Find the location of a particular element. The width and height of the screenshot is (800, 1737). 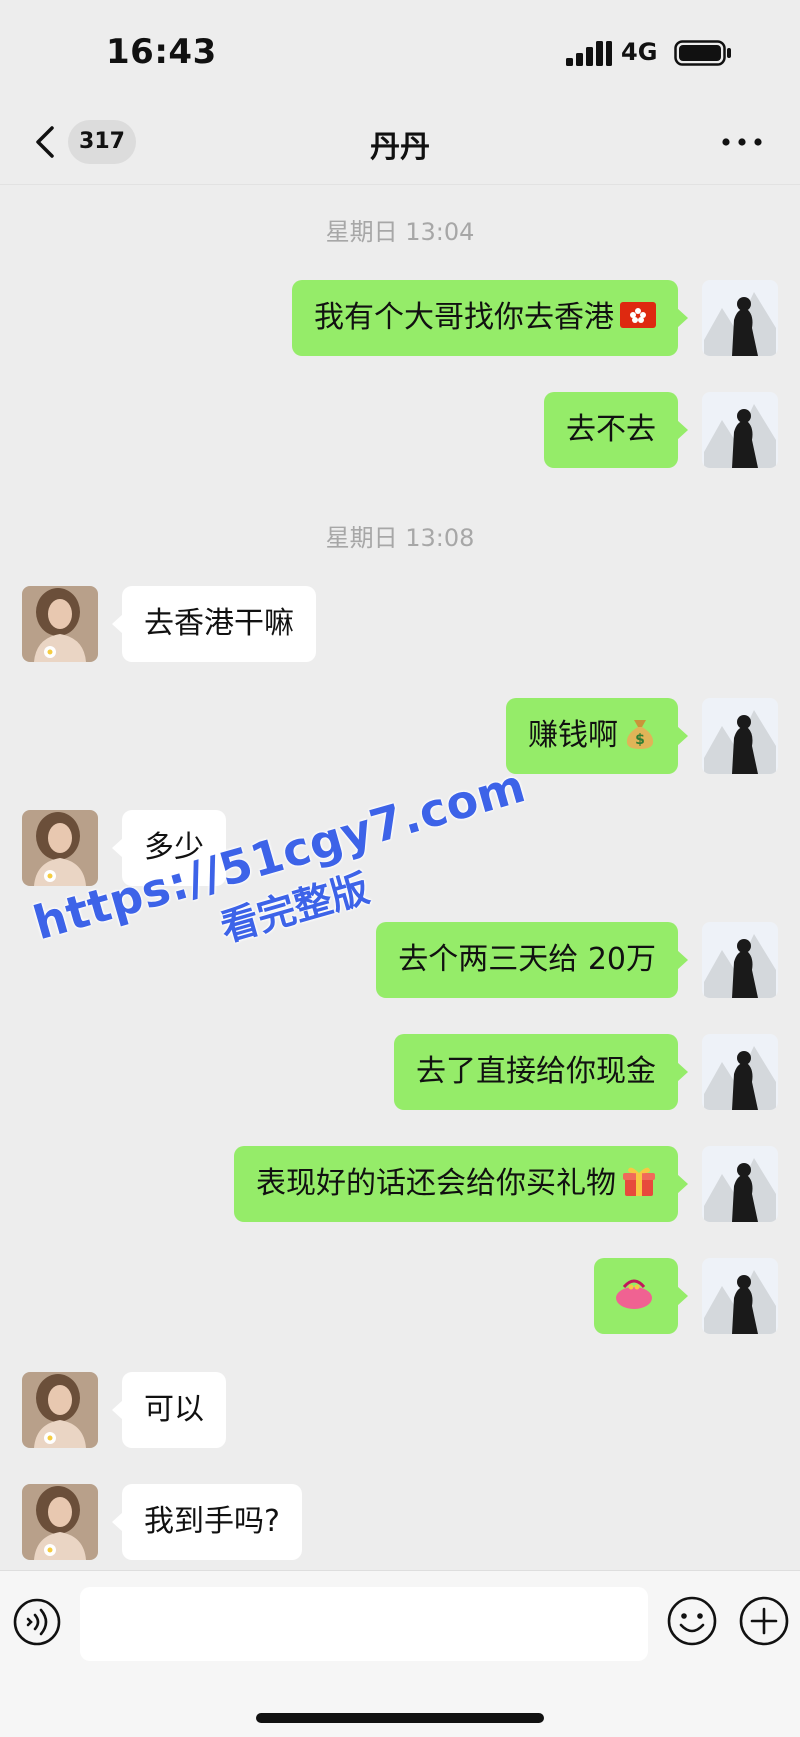

home-indicator is located at coordinates (400, 1718).